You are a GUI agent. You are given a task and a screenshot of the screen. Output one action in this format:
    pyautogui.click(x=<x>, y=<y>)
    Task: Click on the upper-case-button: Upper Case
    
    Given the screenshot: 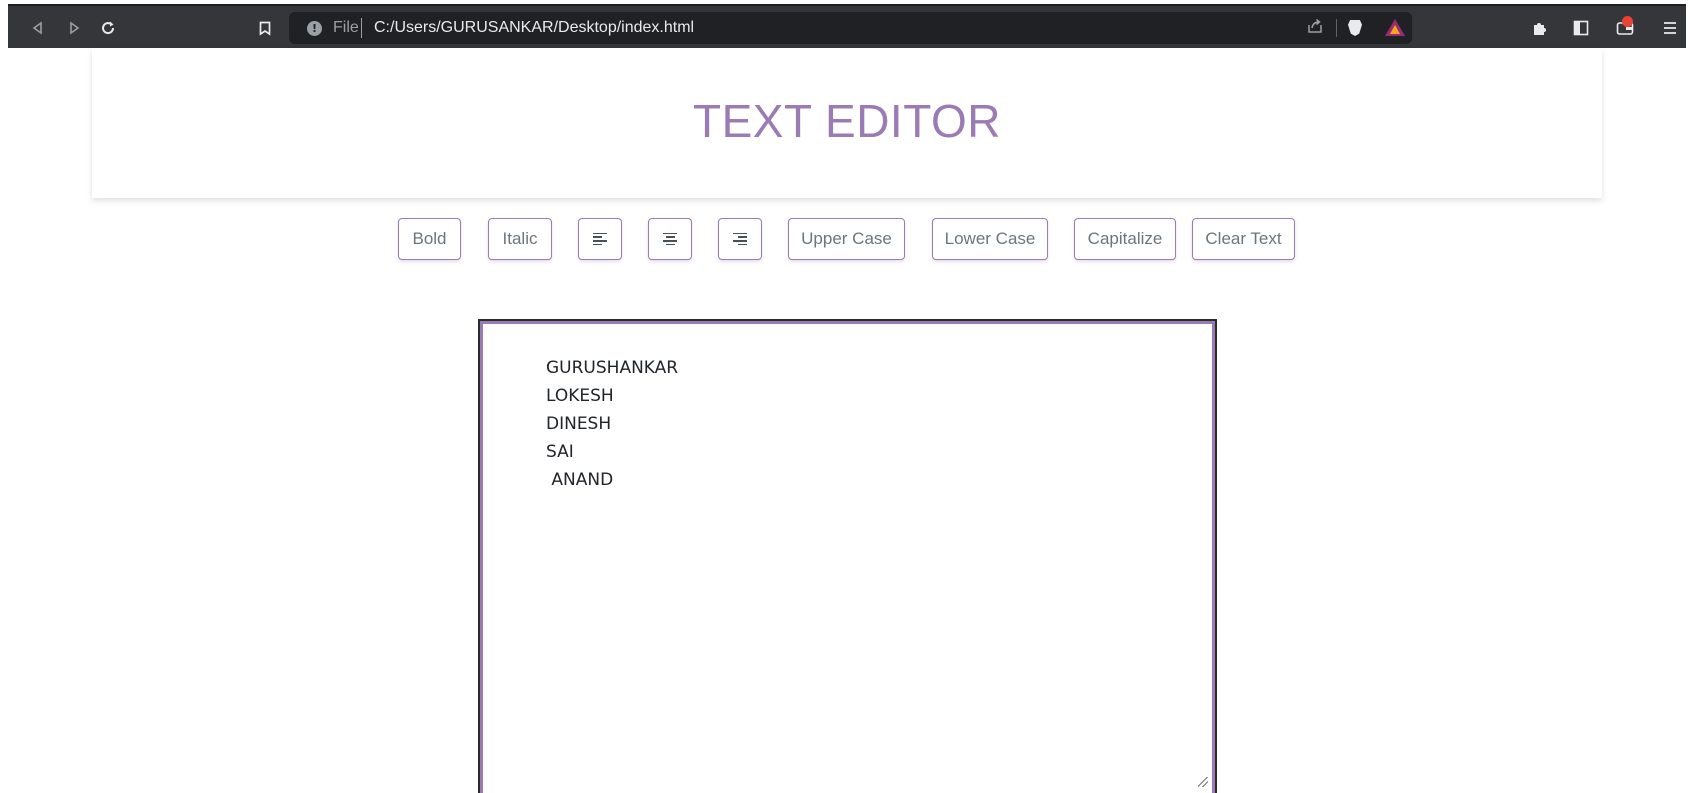 What is the action you would take?
    pyautogui.click(x=846, y=239)
    